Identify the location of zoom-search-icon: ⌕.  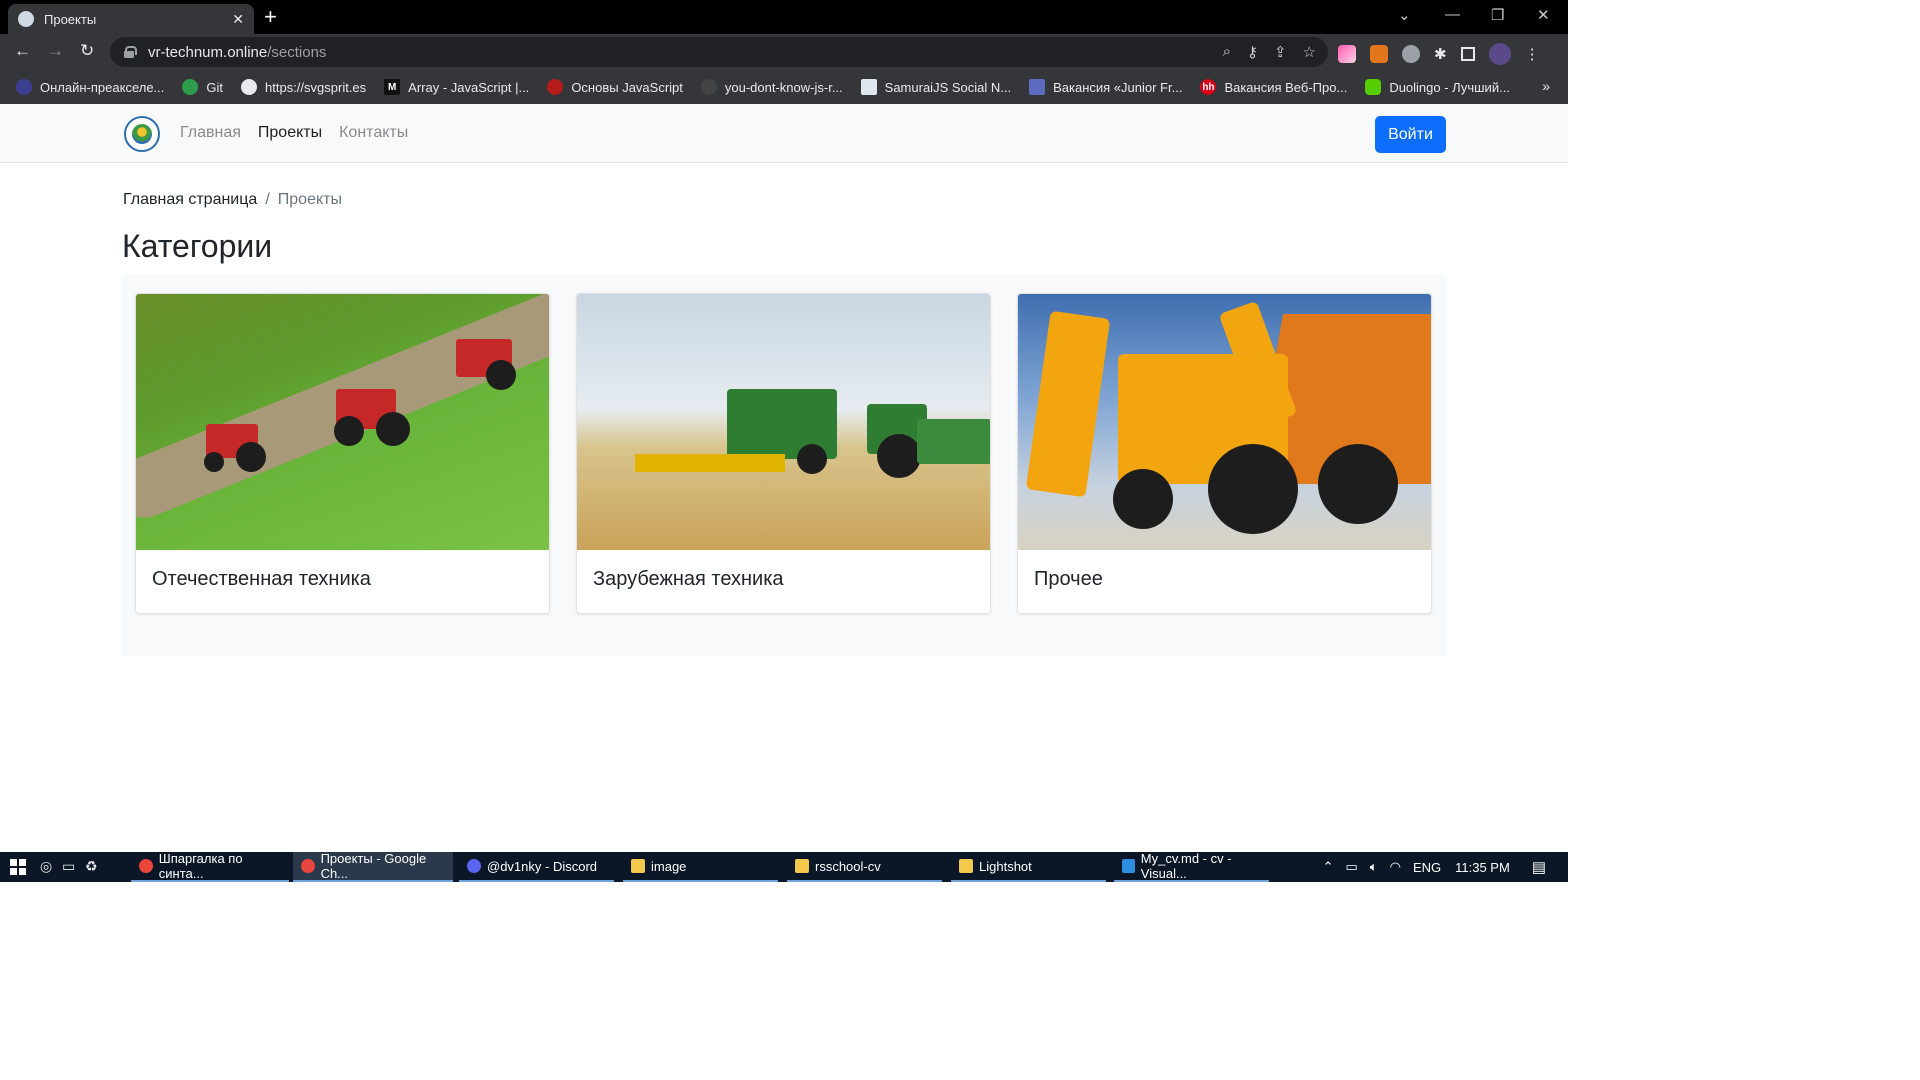
(1227, 52).